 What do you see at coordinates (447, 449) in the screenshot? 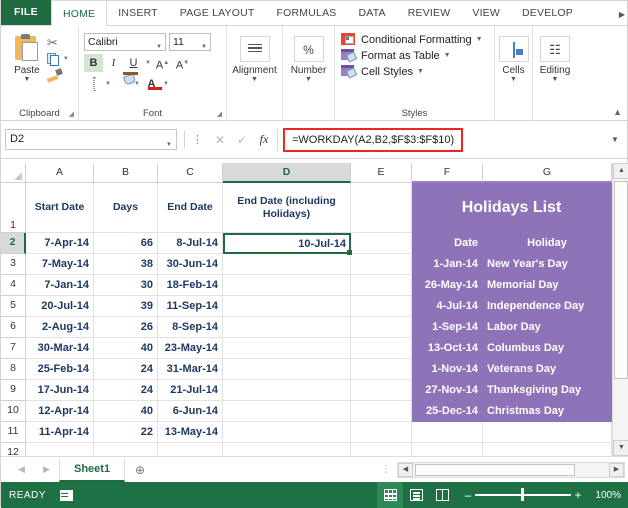
I see `cell-f12` at bounding box center [447, 449].